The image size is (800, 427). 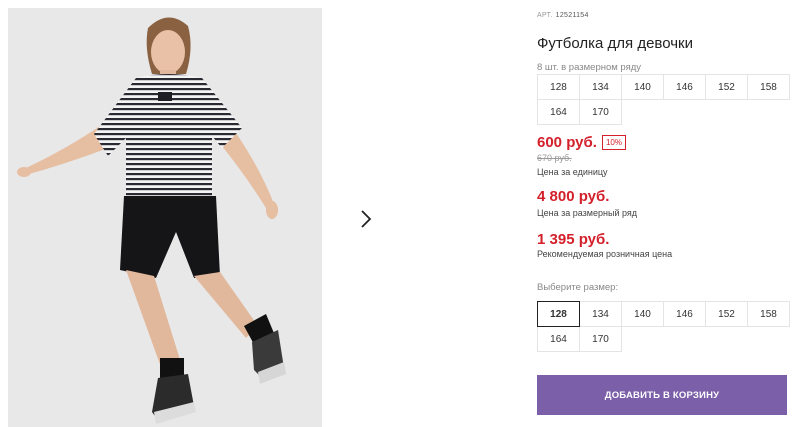 I want to click on pack-size-cell: 164, so click(x=558, y=112).